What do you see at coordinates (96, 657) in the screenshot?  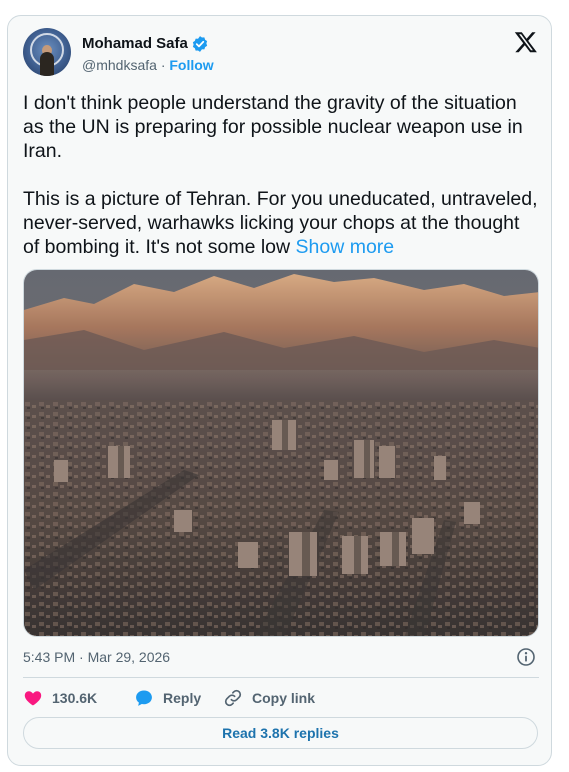 I see `post-timestamp: 5:43 PM · Mar 29, 2026` at bounding box center [96, 657].